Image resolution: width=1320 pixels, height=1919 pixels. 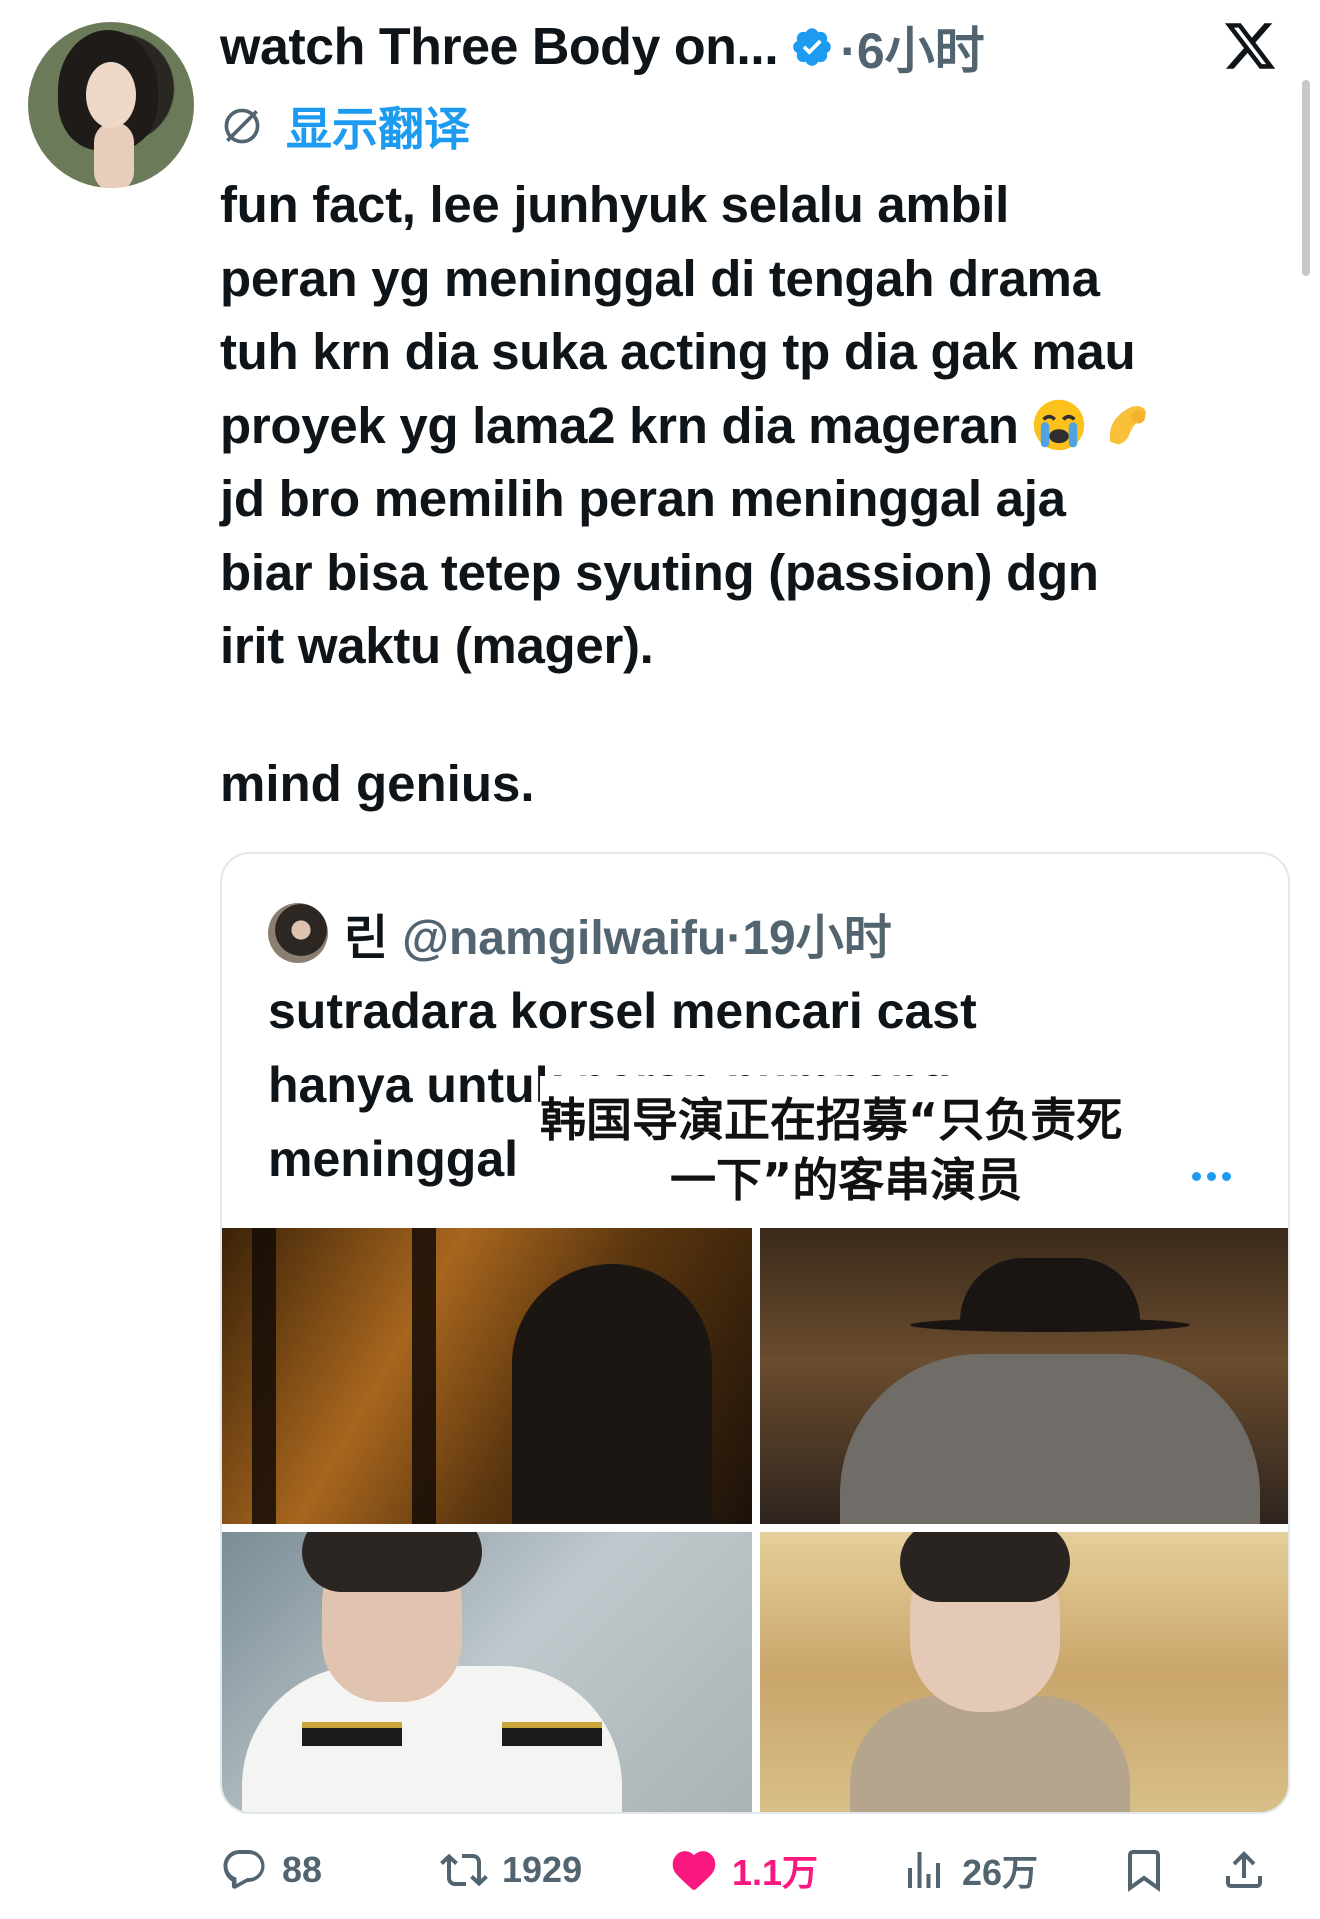 I want to click on tweet-header: watch Three Body on... ·6小时, so click(x=602, y=47).